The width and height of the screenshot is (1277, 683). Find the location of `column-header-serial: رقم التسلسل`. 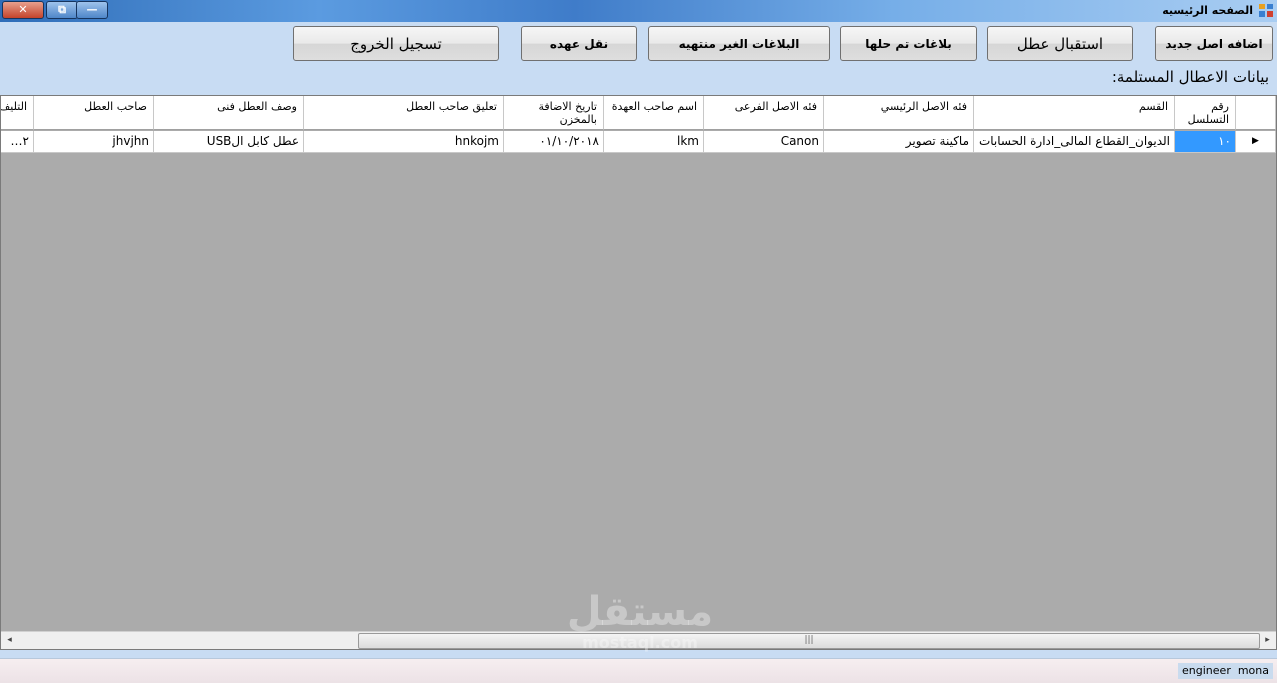

column-header-serial: رقم التسلسل is located at coordinates (1205, 113).